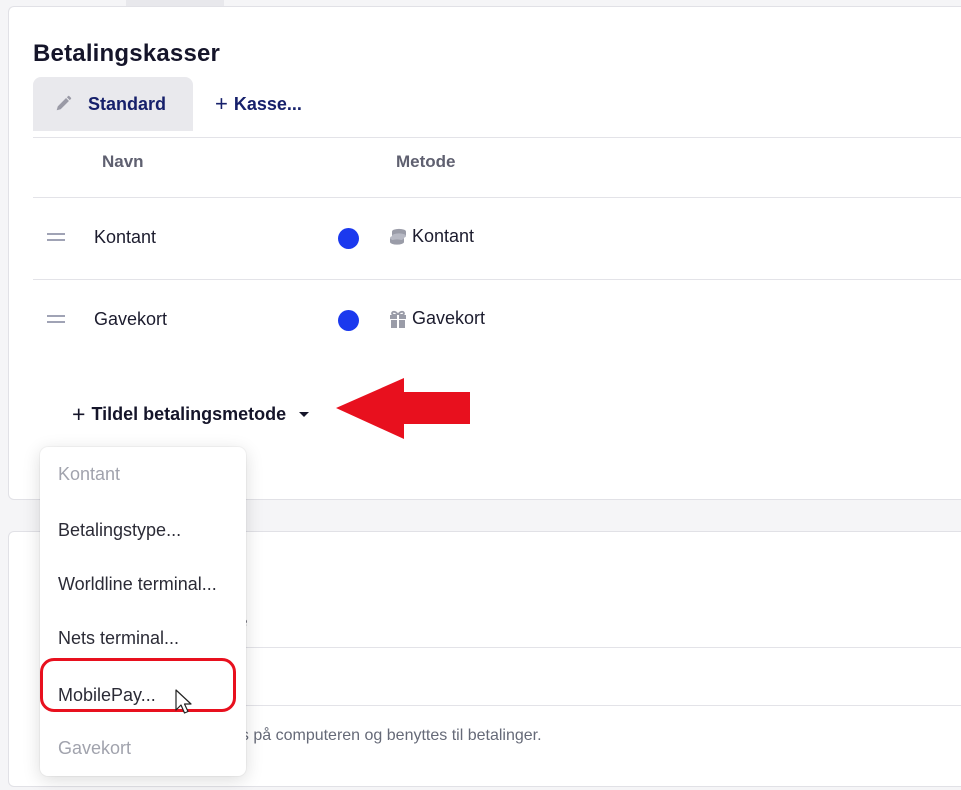  Describe the element at coordinates (127, 53) in the screenshot. I see `section-title: Betalingskasser` at that location.